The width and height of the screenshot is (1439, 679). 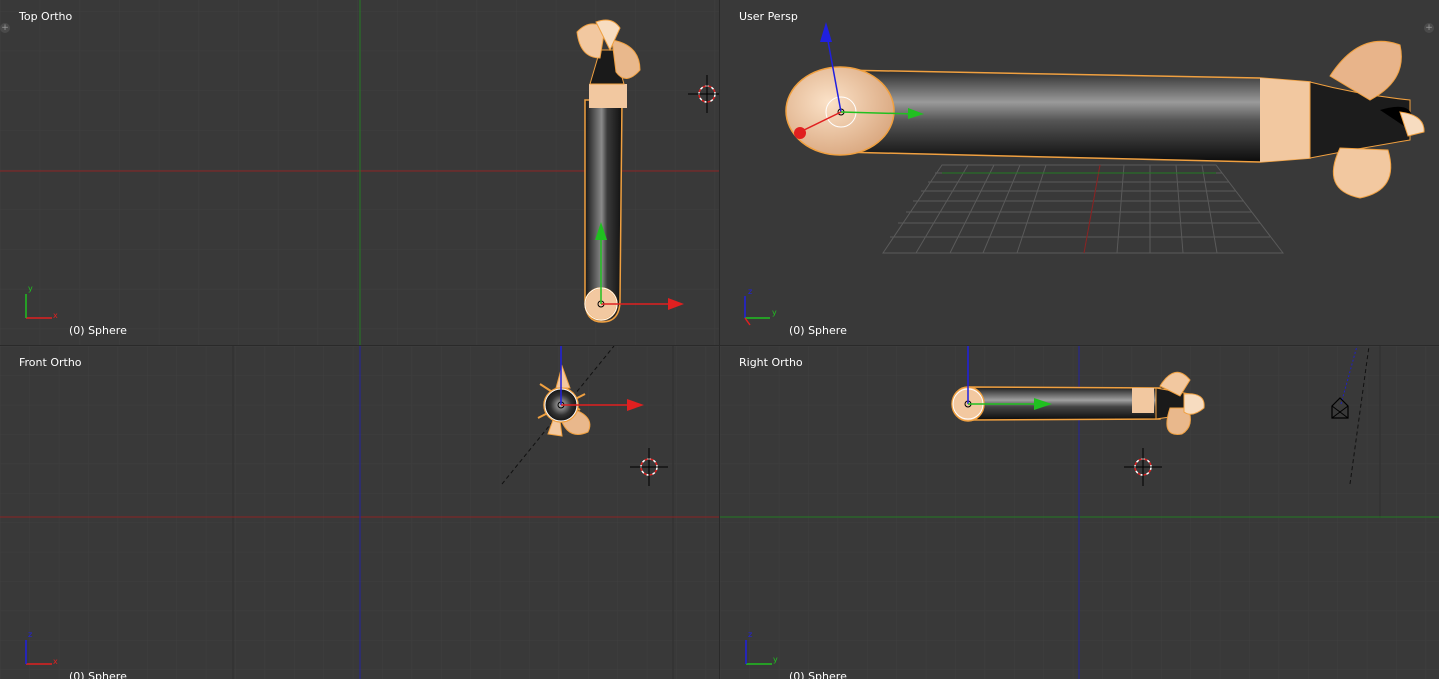 What do you see at coordinates (1083, 209) in the screenshot?
I see `perspective-floor-grid` at bounding box center [1083, 209].